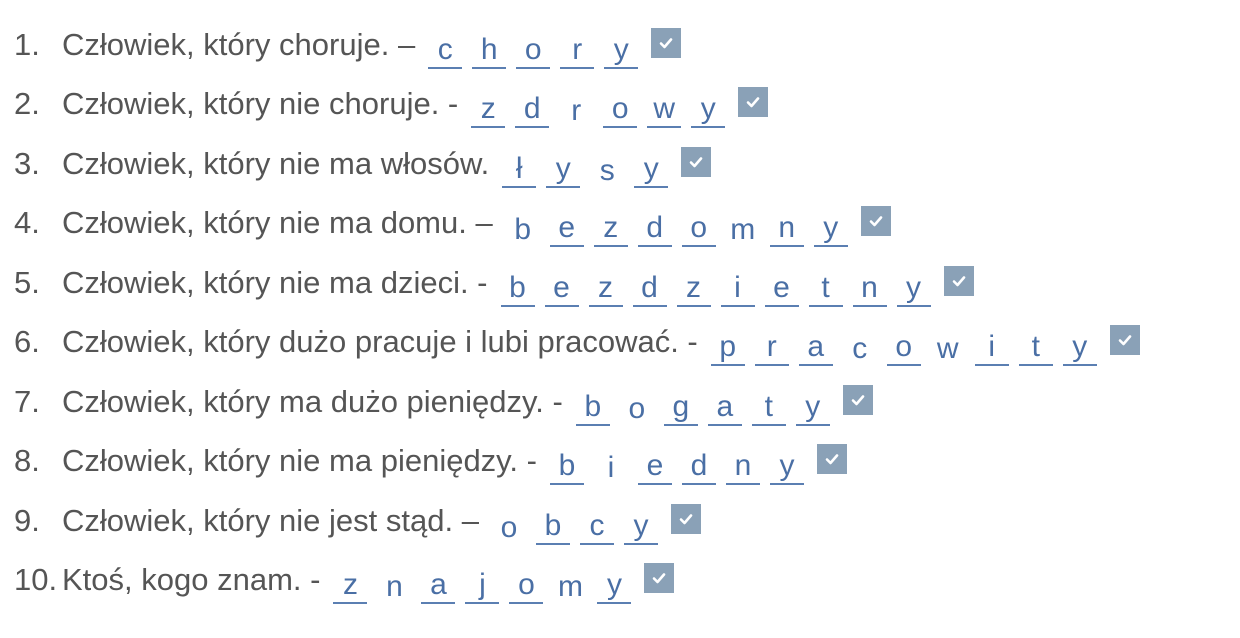 This screenshot has width=1240, height=638. I want to click on exercise-row: 9. Człowiek, który nie jest stąd. – o b c y, so click(624, 521).